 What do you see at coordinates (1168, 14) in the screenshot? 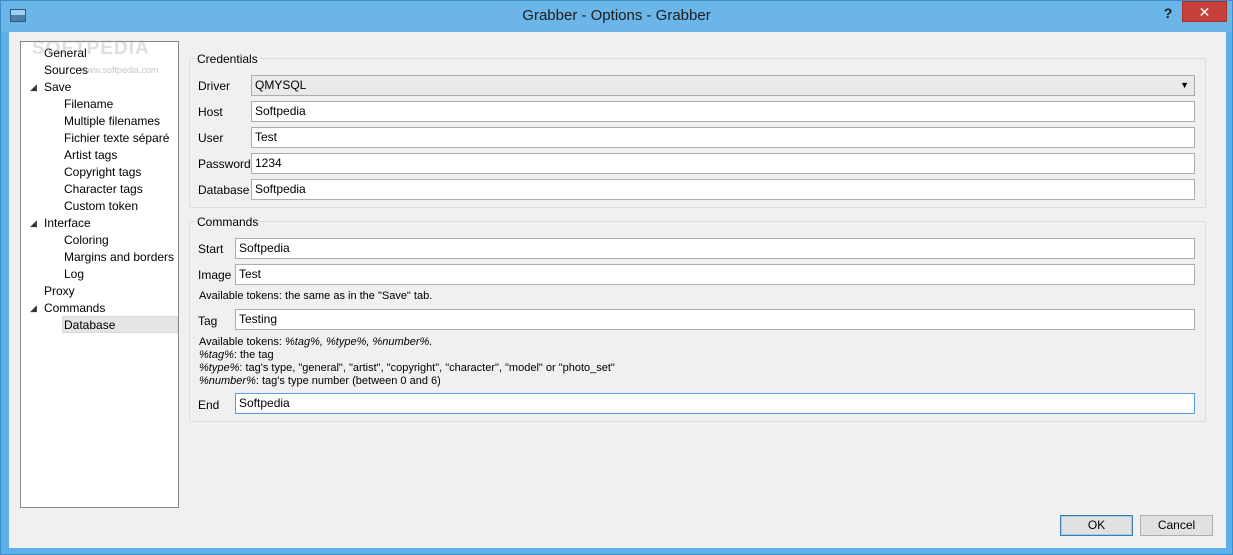
I see `help-button: ?` at bounding box center [1168, 14].